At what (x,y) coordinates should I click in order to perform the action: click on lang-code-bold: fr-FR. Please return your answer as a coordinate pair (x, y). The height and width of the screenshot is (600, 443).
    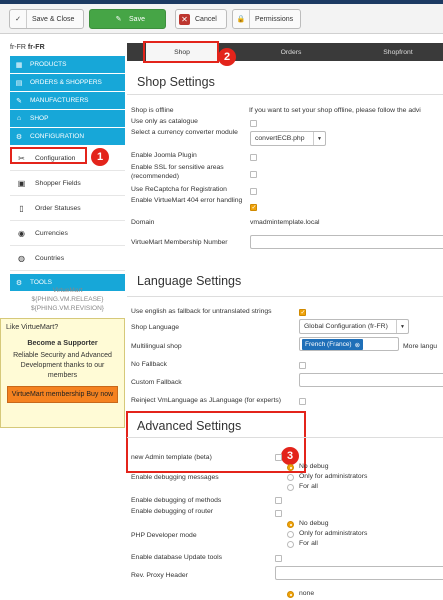
    Looking at the image, I should click on (36, 47).